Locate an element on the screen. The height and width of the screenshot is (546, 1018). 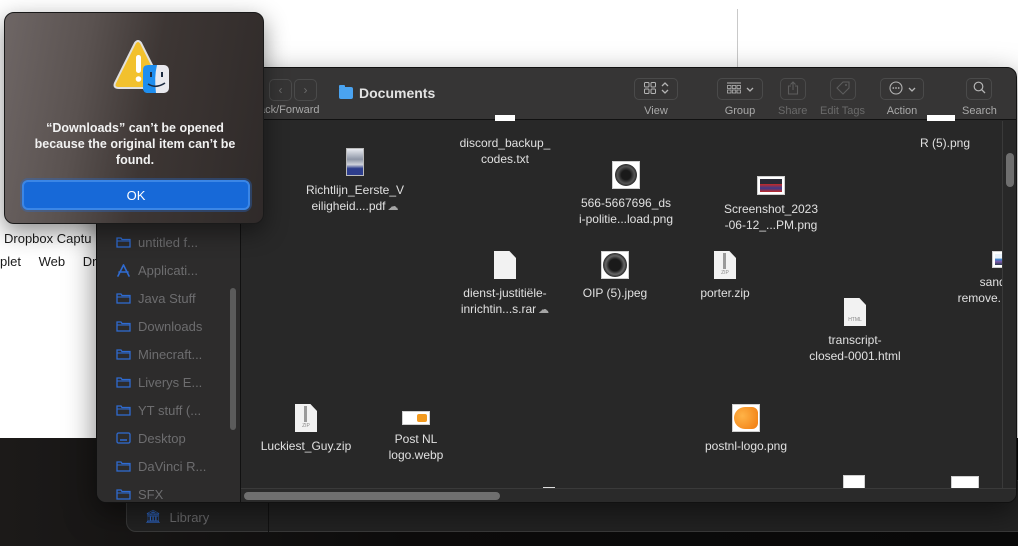
file-name: dienst-justitiële-inrichtin...s.rar ☁ is located at coordinates (505, 302).